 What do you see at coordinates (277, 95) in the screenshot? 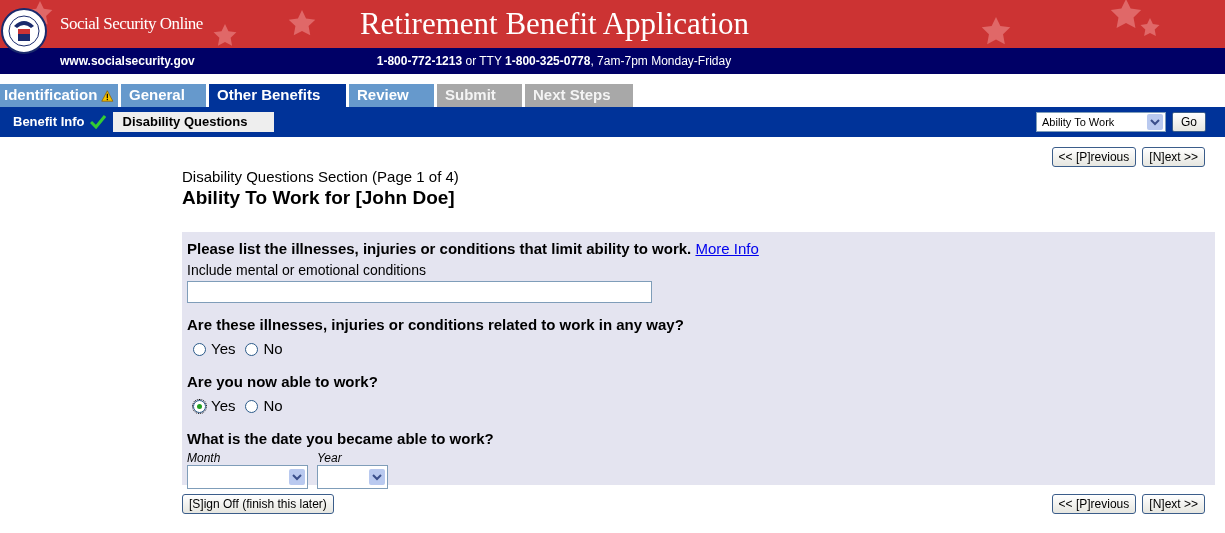
I see `nav-tab: Other Benefits` at bounding box center [277, 95].